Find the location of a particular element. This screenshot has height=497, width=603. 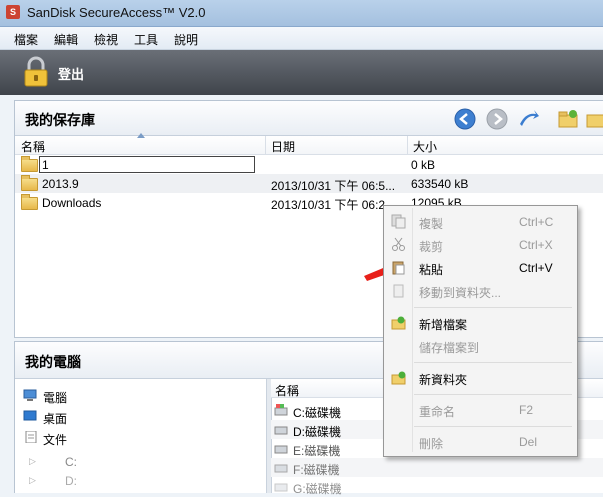

list-item: F:磁碟機 is located at coordinates (437, 467).